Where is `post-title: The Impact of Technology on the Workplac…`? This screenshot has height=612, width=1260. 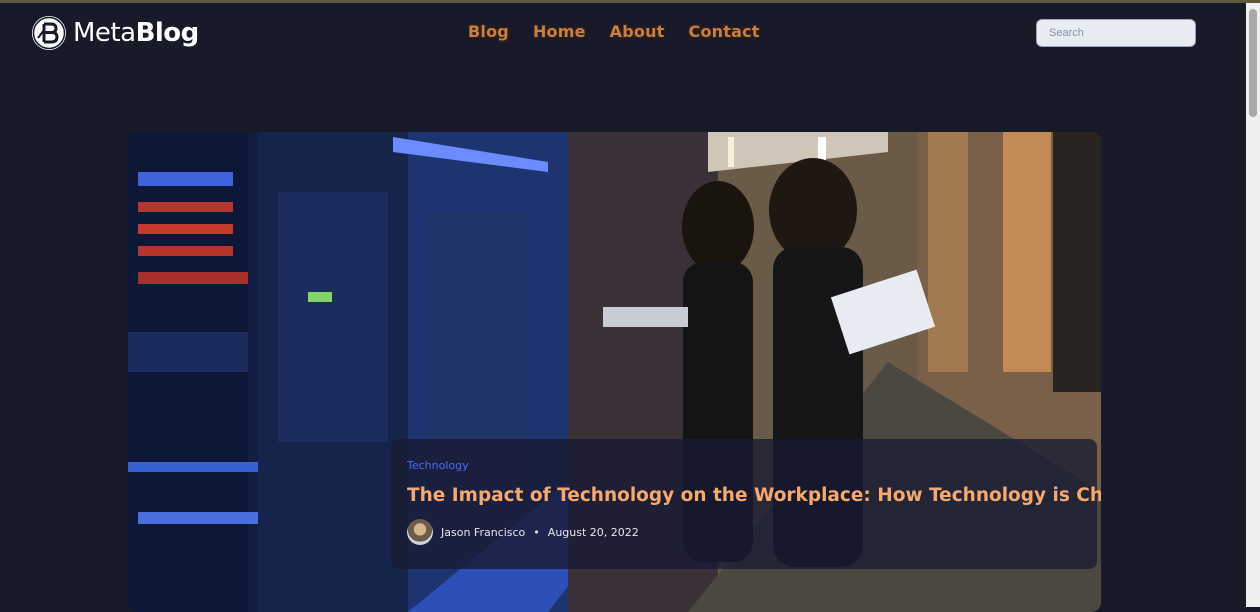 post-title: The Impact of Technology on the Workplac… is located at coordinates (754, 495).